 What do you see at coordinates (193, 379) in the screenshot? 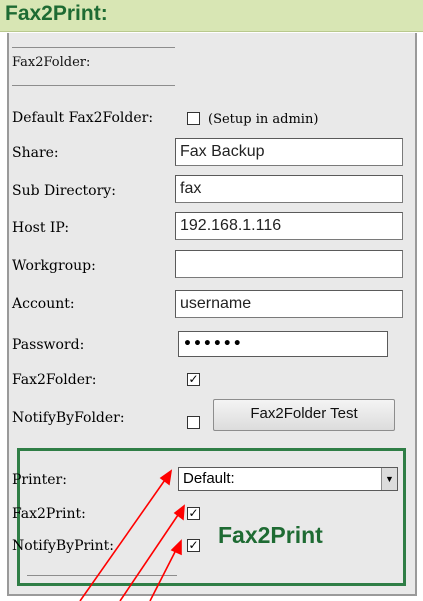
I see `fax2folder-enable-checkbox: ✓` at bounding box center [193, 379].